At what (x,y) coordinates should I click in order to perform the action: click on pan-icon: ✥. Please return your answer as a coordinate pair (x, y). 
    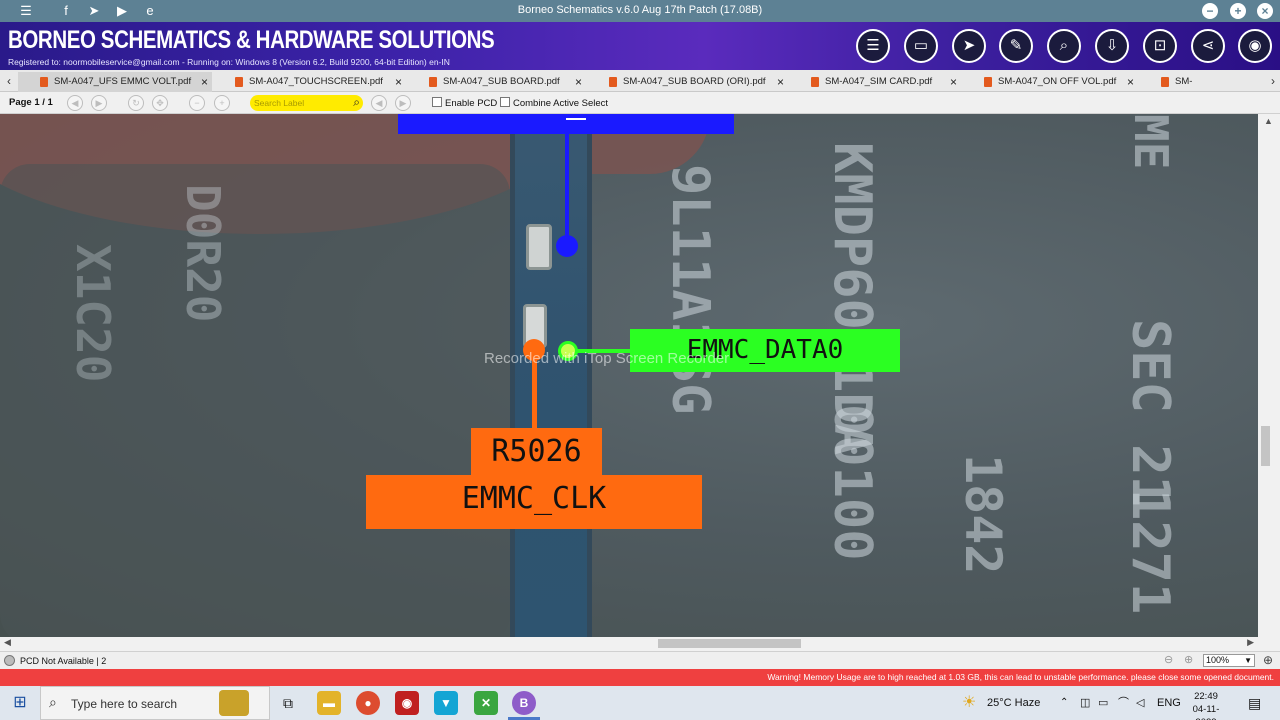
    Looking at the image, I should click on (160, 103).